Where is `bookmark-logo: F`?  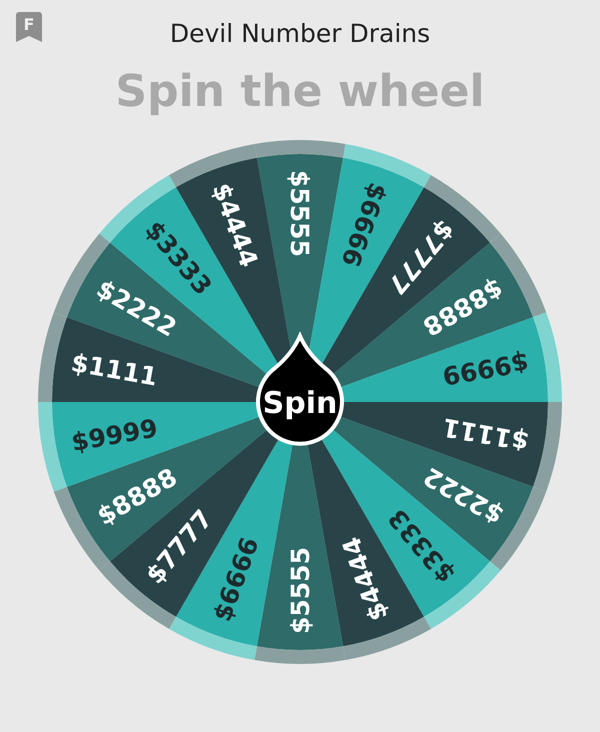 bookmark-logo: F is located at coordinates (29, 27).